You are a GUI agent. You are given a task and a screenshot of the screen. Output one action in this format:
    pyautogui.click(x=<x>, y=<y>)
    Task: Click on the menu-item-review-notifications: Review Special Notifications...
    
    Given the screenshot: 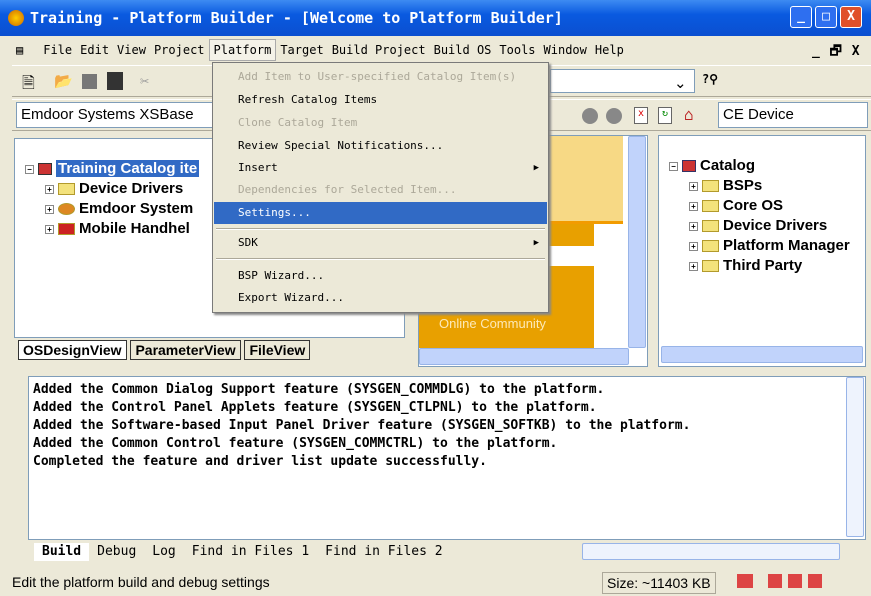 What is the action you would take?
    pyautogui.click(x=380, y=146)
    